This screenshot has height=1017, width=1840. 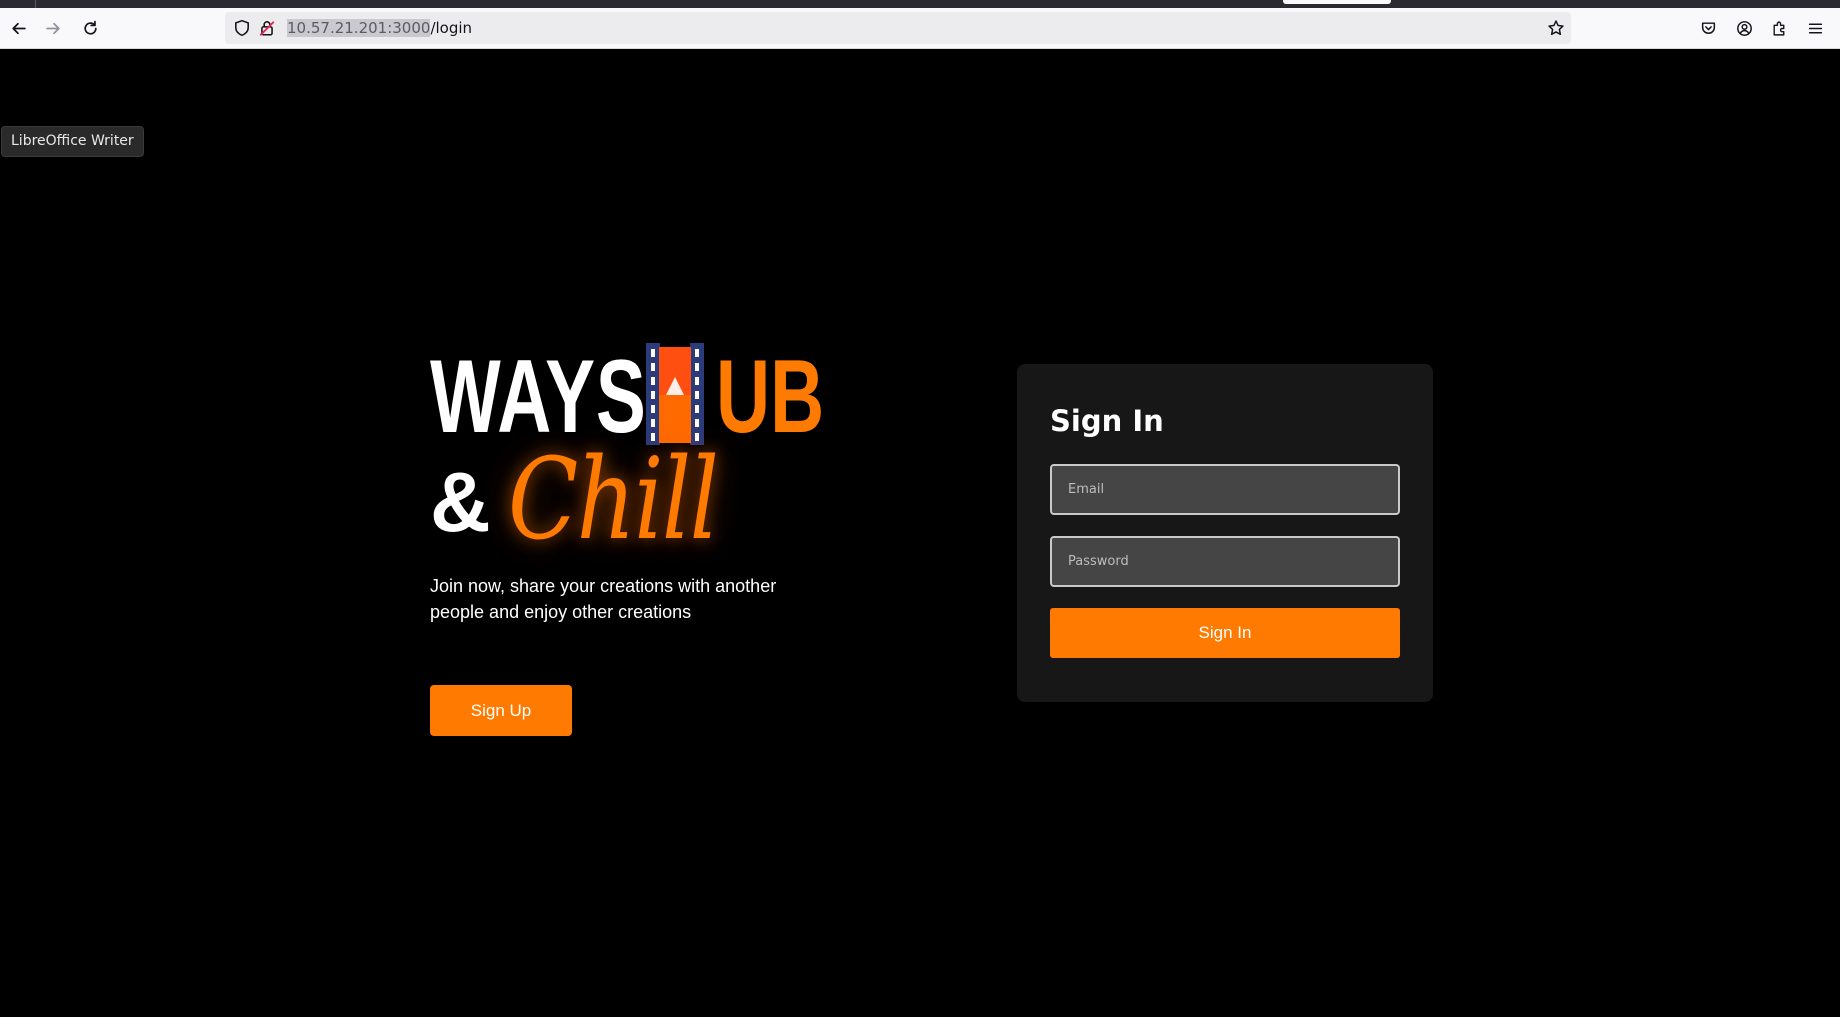 I want to click on logo-ub-text: UB, so click(x=770, y=397).